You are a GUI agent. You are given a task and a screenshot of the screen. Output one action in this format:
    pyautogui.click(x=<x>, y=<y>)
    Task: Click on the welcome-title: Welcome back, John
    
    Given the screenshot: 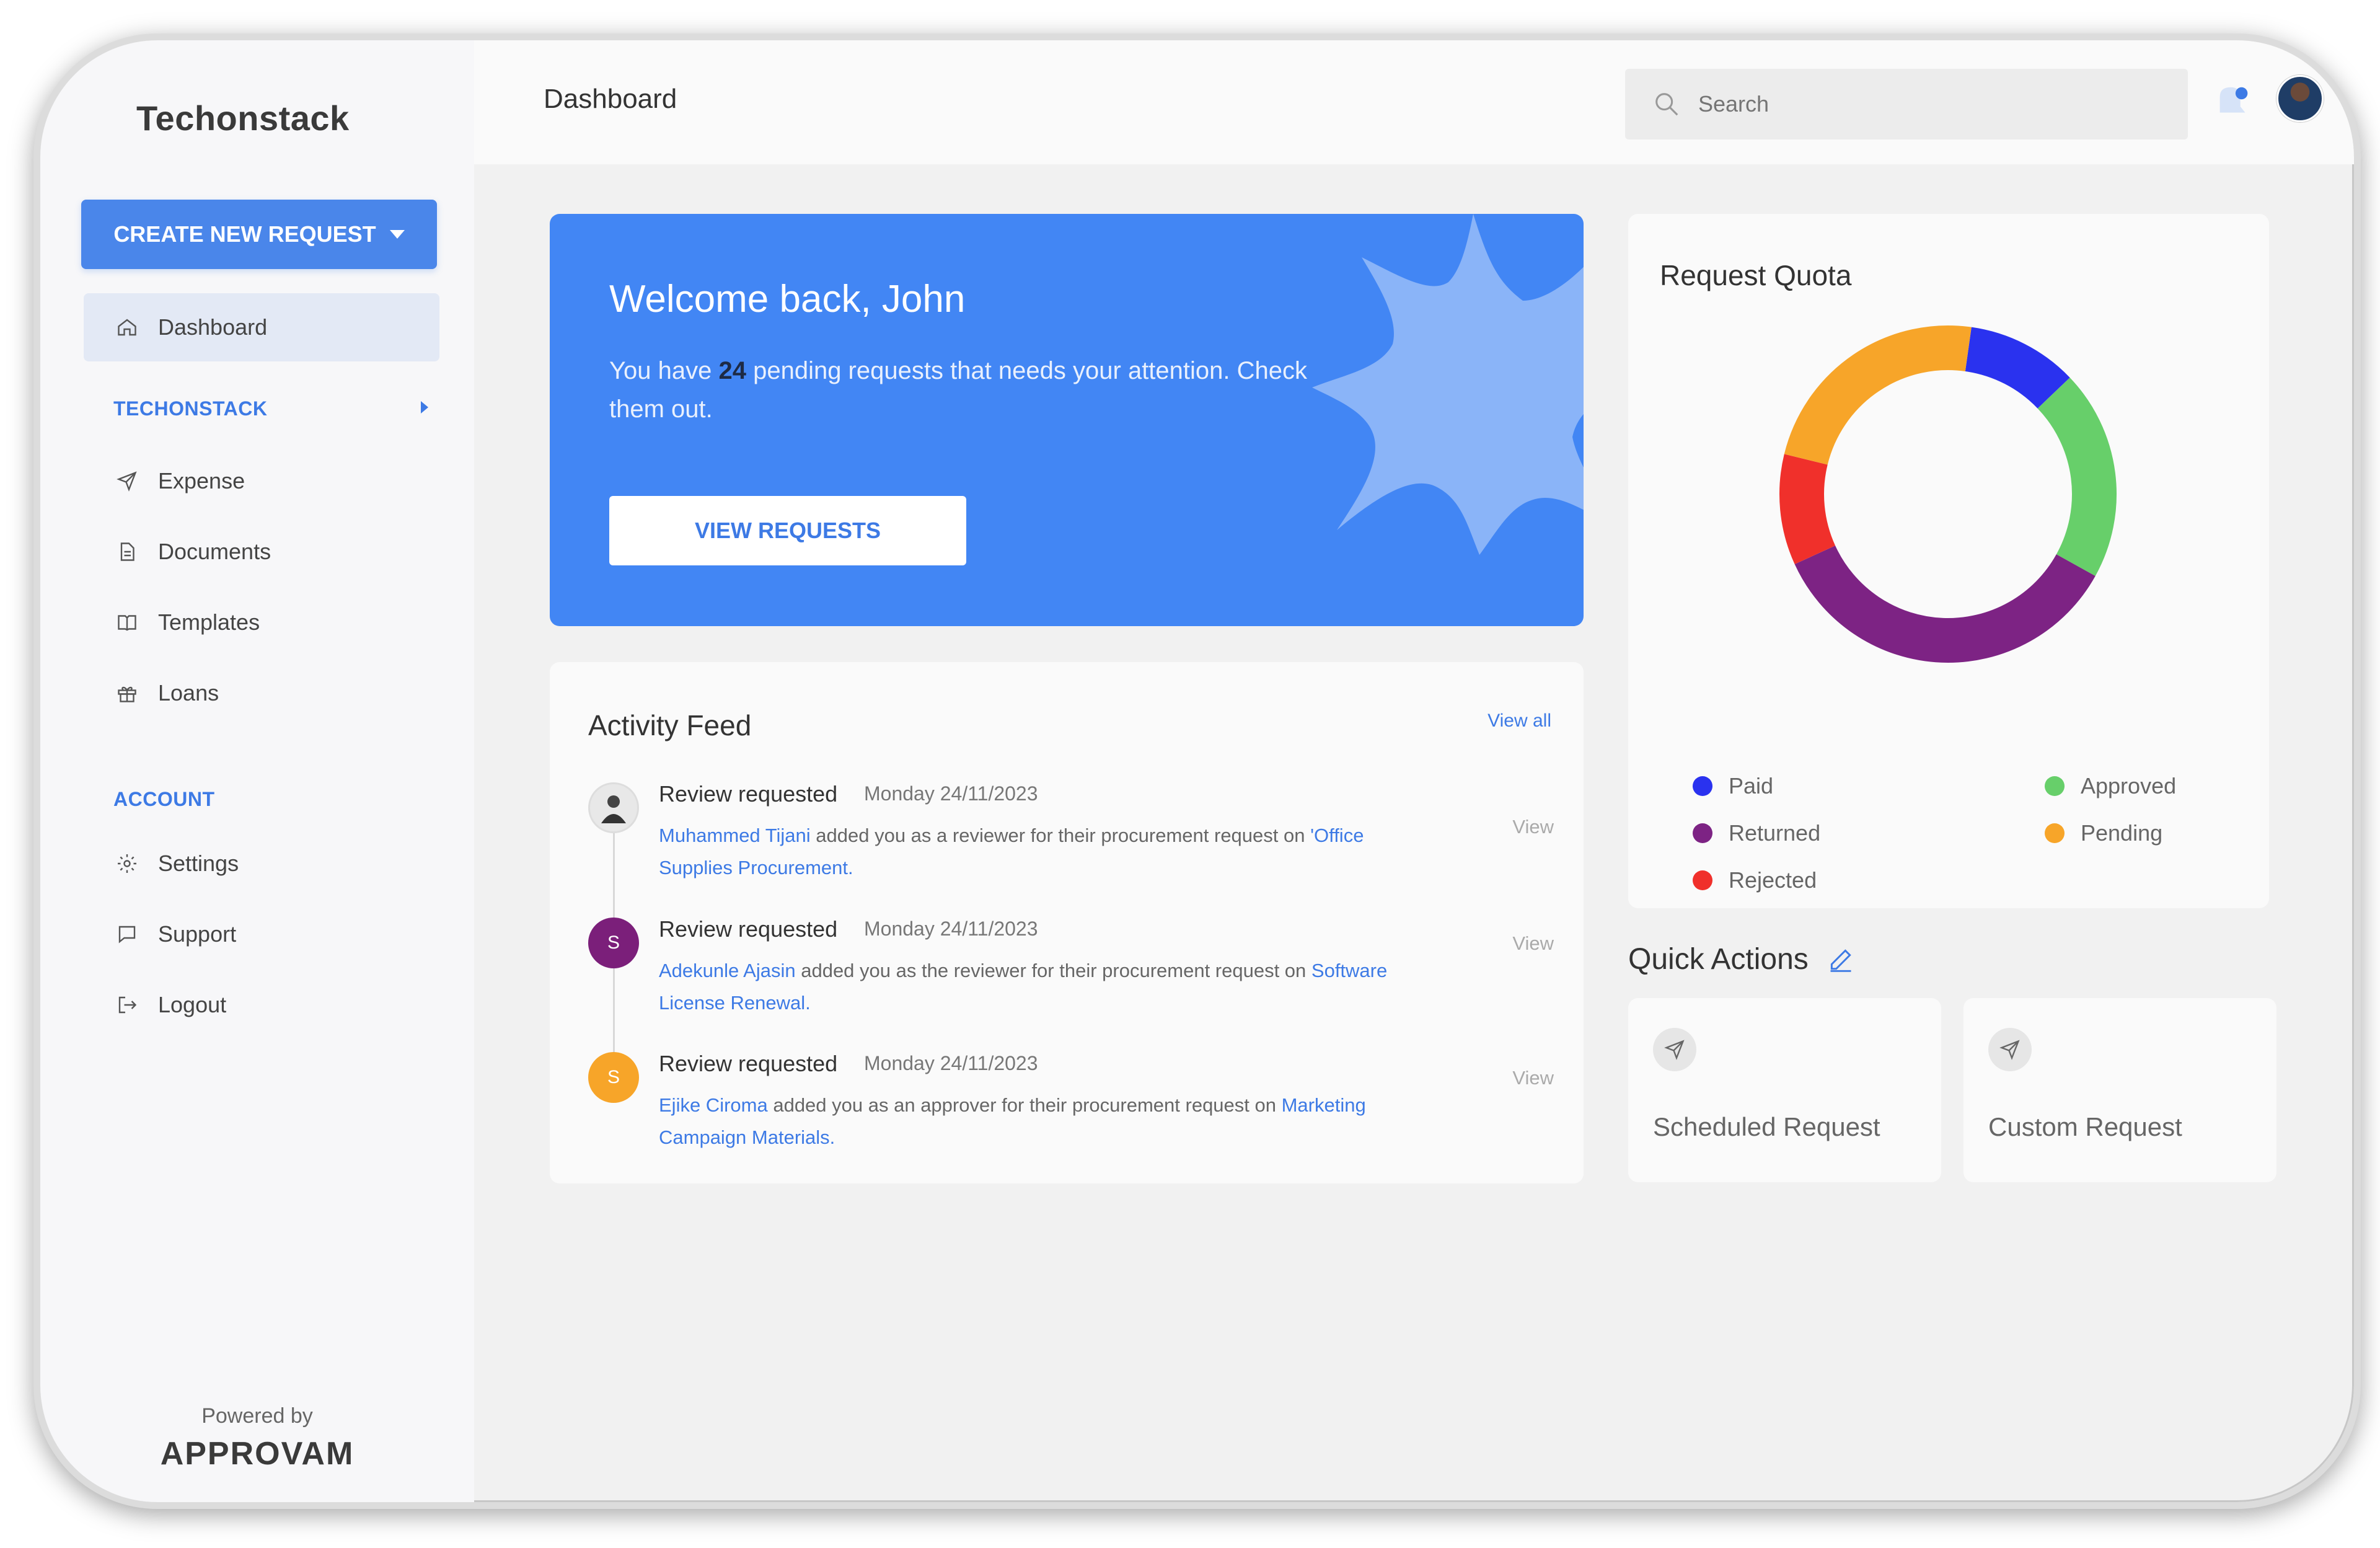 What is the action you would take?
    pyautogui.click(x=787, y=299)
    